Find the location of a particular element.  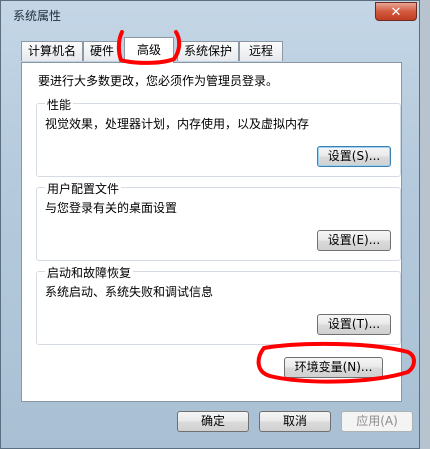

tab-label: 系统保护 is located at coordinates (207, 51).